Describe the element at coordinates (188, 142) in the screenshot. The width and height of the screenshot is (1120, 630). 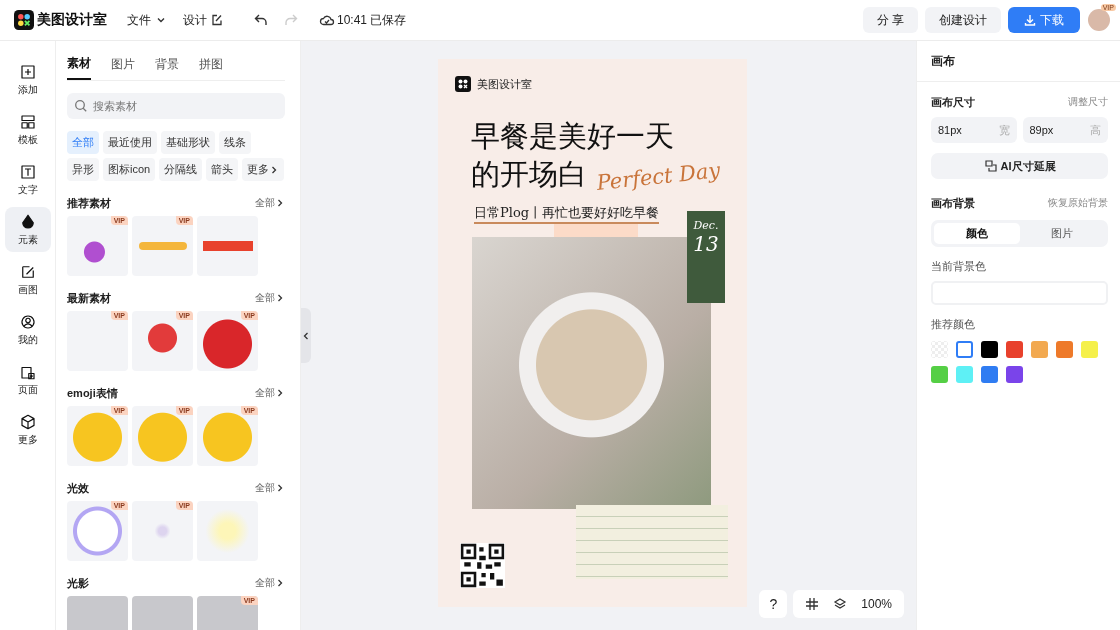
I see `filter-chip: 基础形状` at that location.